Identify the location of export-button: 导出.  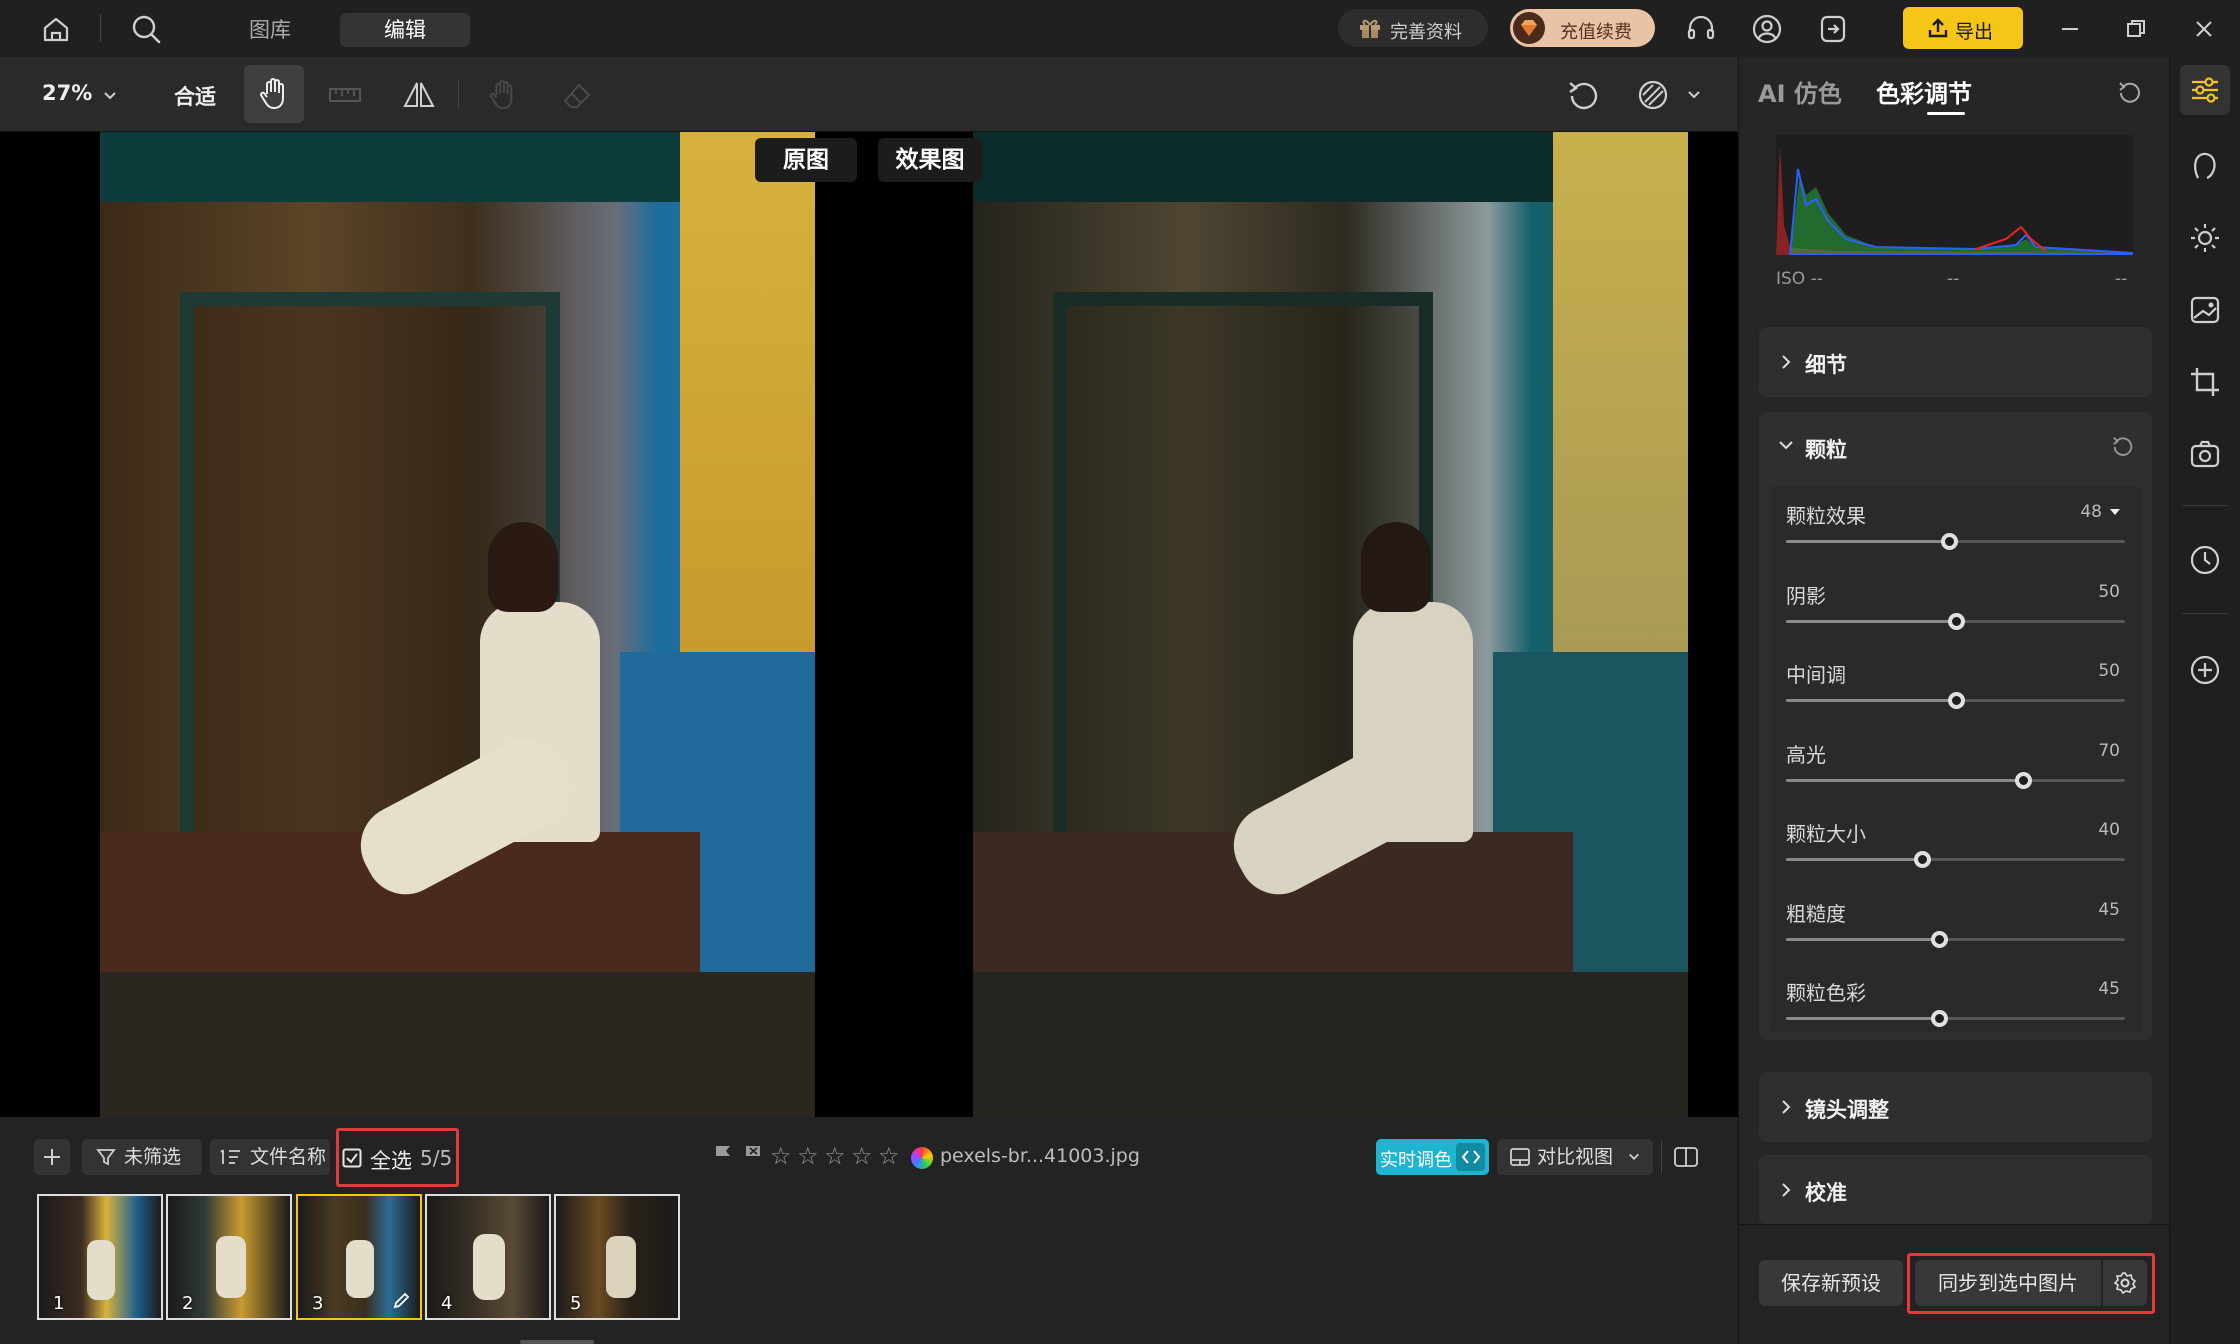
(1963, 28).